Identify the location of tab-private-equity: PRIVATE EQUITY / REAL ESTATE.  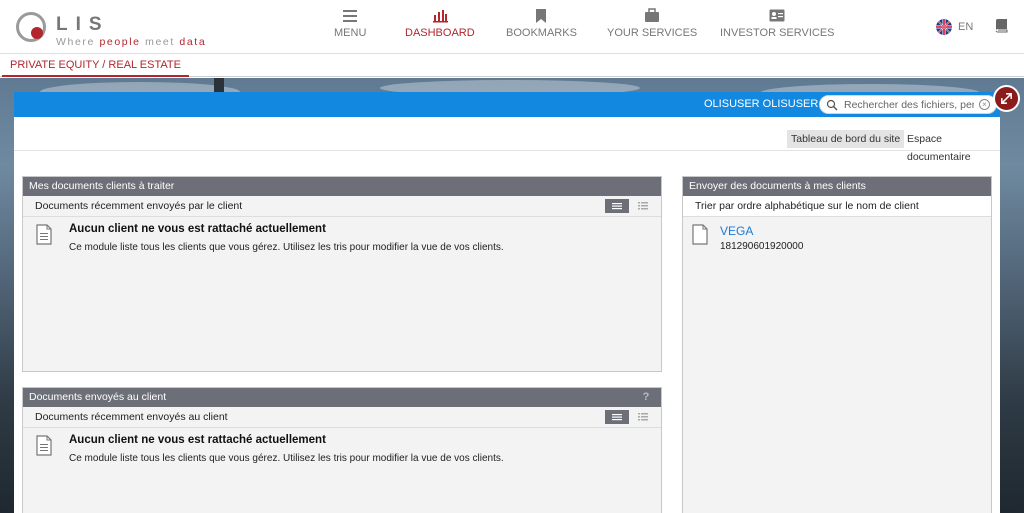
(95, 65).